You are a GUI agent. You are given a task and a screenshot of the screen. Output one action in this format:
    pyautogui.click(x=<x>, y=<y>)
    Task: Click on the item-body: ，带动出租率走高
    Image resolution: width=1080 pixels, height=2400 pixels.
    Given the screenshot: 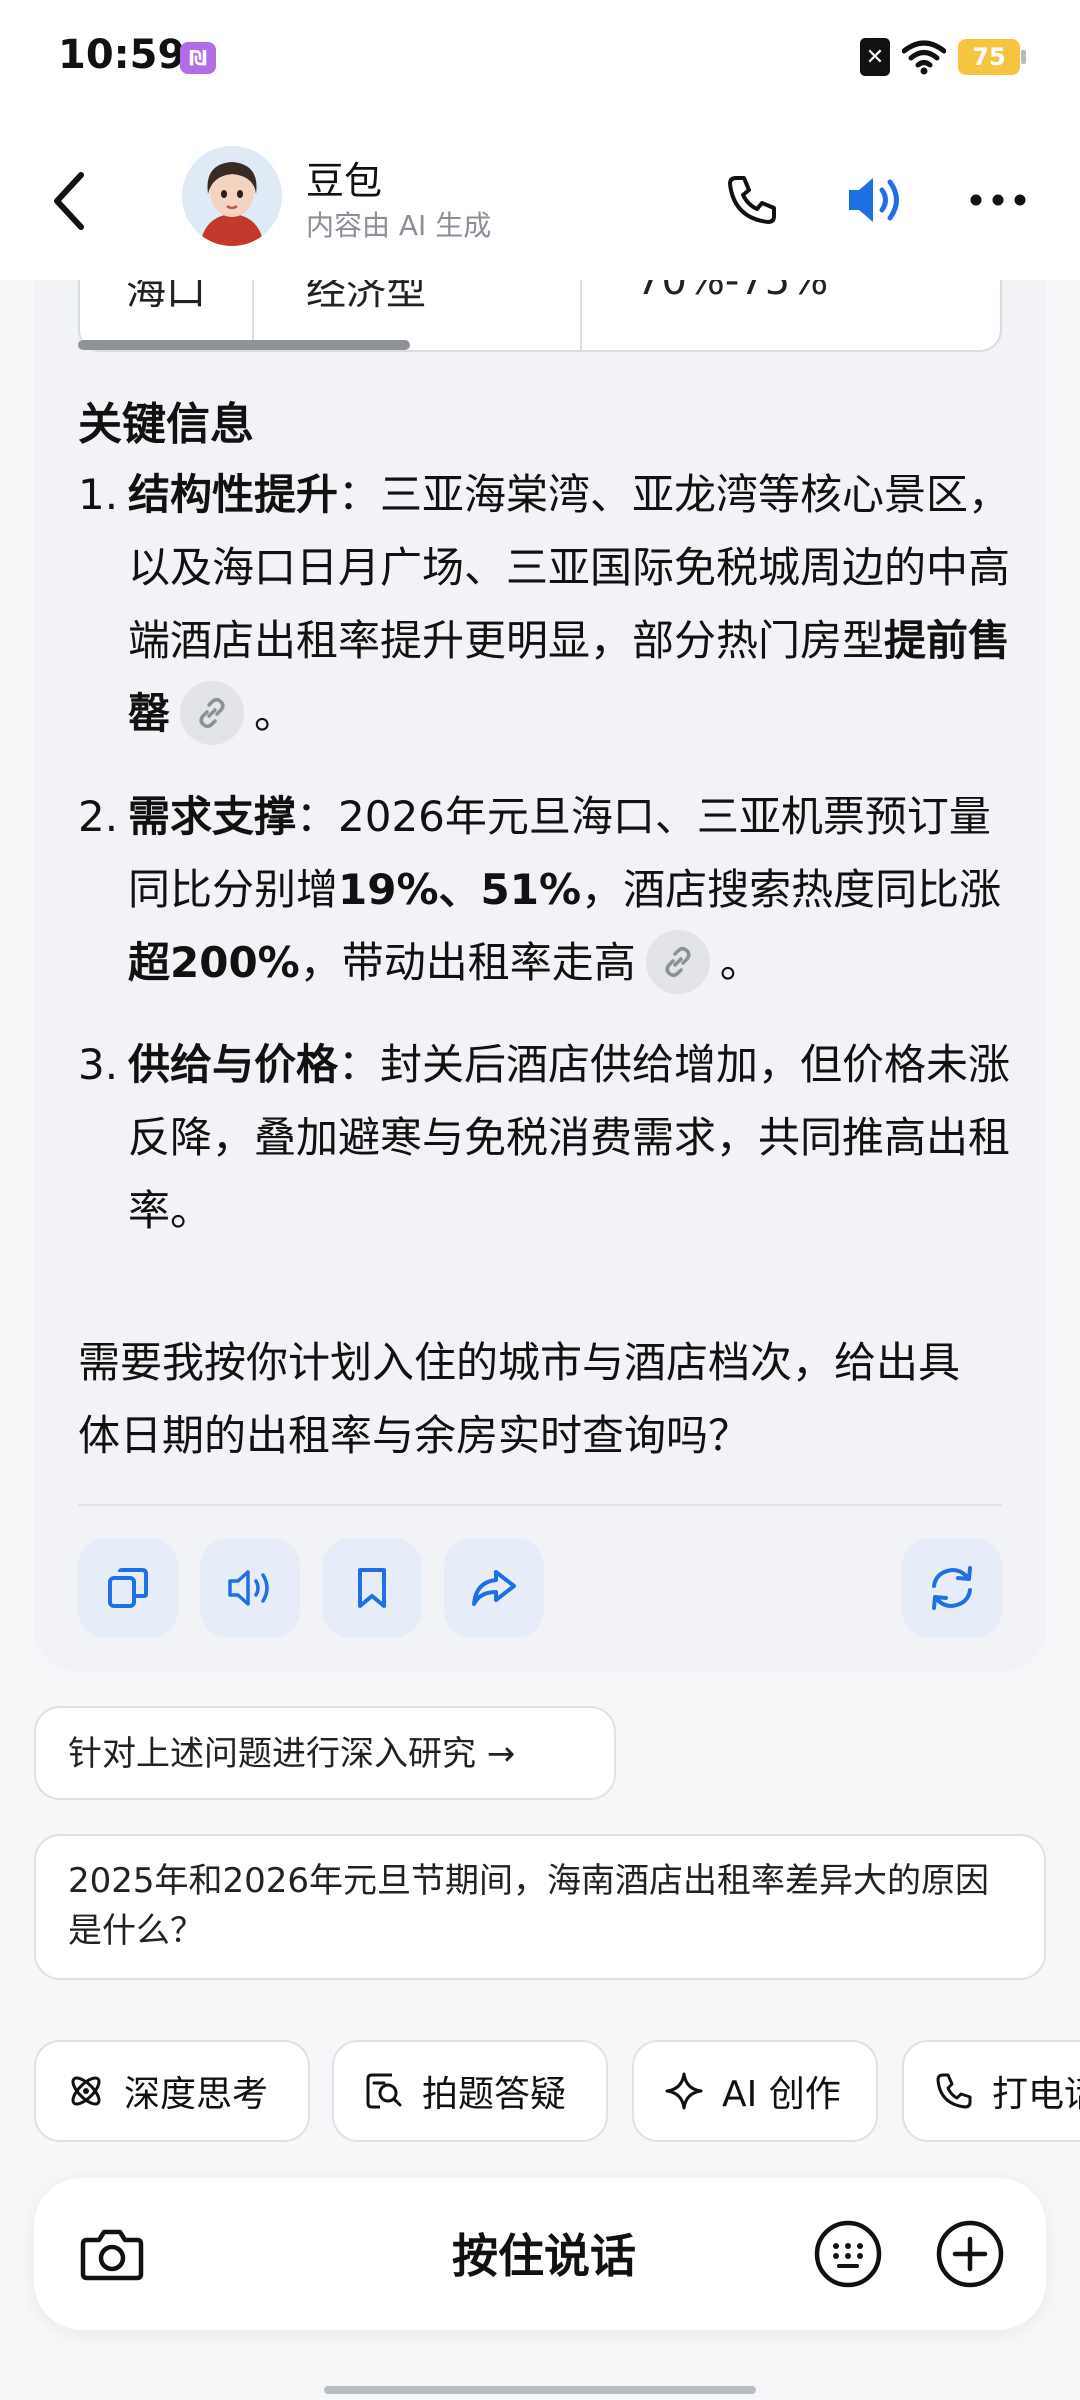 What is the action you would take?
    pyautogui.click(x=467, y=962)
    